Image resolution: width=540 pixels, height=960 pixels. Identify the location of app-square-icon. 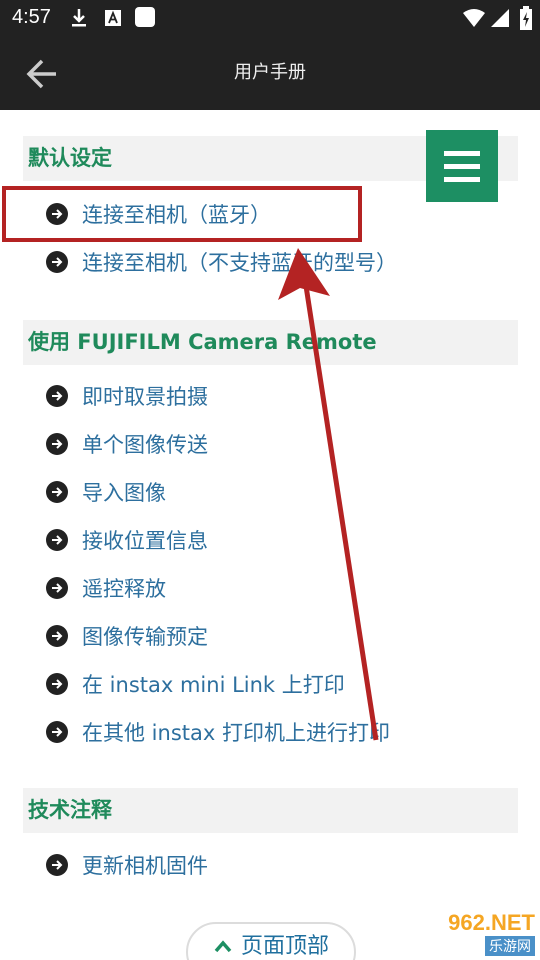
(145, 19).